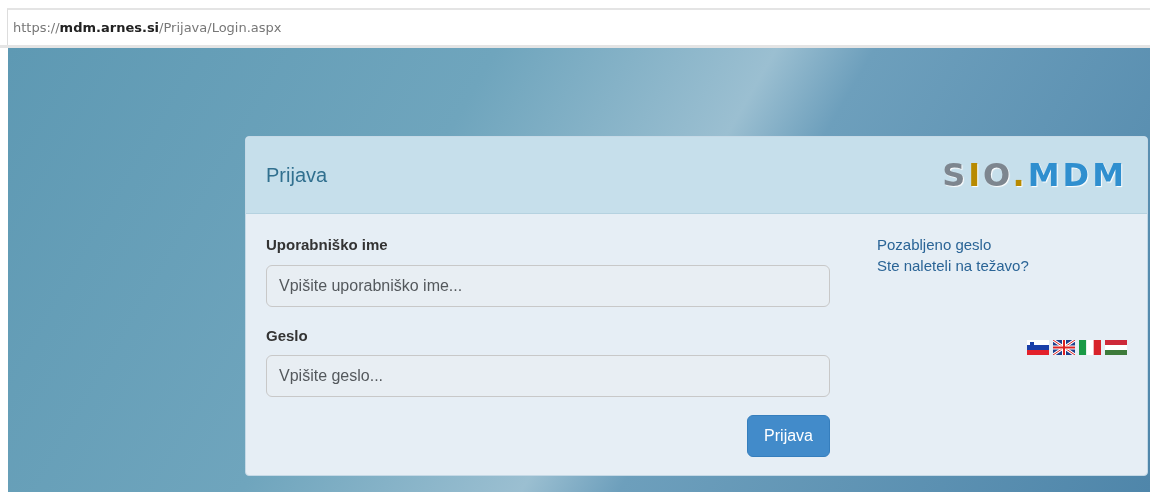 This screenshot has height=495, width=1150. I want to click on field-label: Geslo, so click(287, 335).